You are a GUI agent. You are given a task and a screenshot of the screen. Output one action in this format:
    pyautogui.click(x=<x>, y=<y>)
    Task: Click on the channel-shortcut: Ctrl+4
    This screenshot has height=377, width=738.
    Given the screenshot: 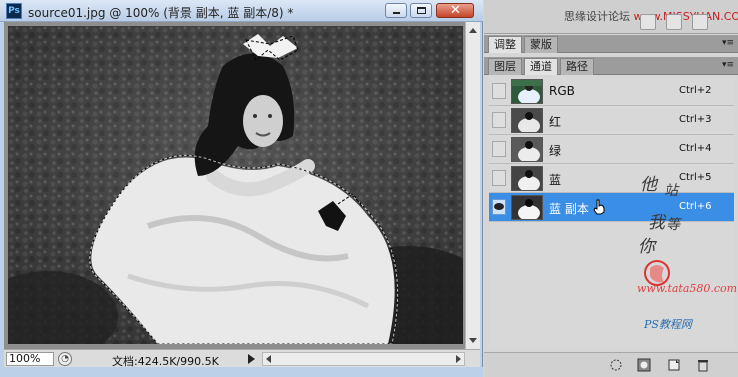 What is the action you would take?
    pyautogui.click(x=695, y=148)
    